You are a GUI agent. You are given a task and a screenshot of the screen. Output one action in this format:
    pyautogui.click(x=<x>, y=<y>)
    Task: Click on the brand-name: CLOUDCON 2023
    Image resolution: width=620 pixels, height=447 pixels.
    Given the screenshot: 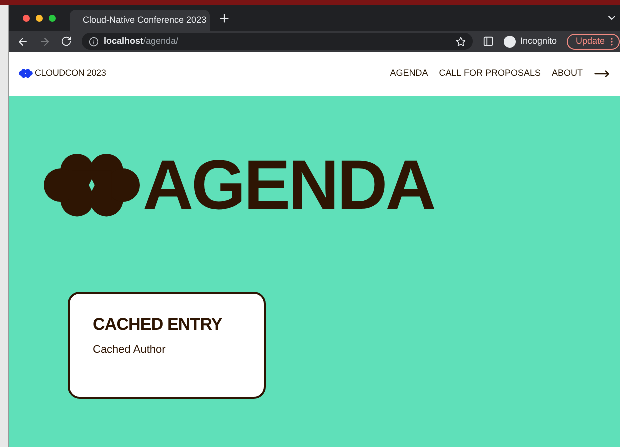 What is the action you would take?
    pyautogui.click(x=70, y=74)
    